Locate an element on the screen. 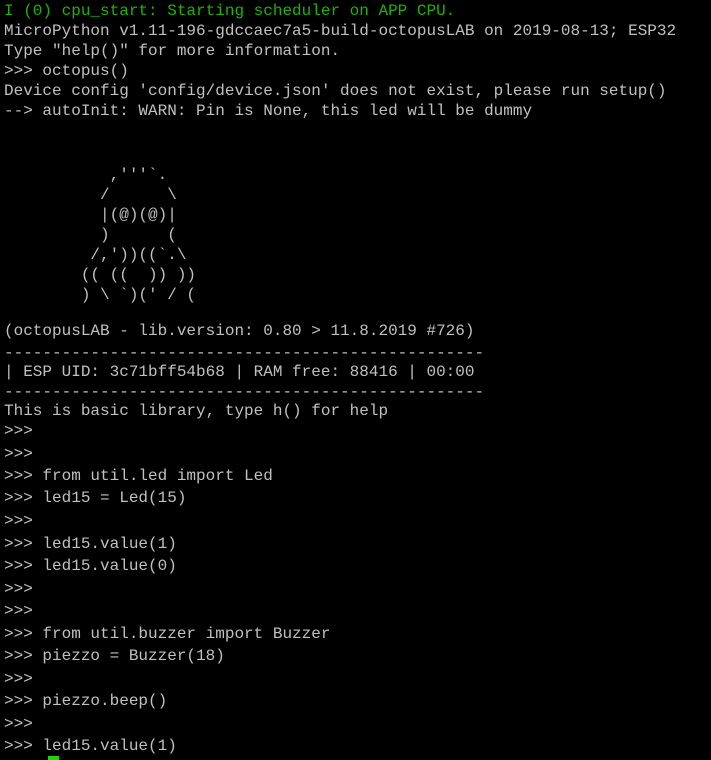  prompt-line: >>> octopus() is located at coordinates (66, 71).